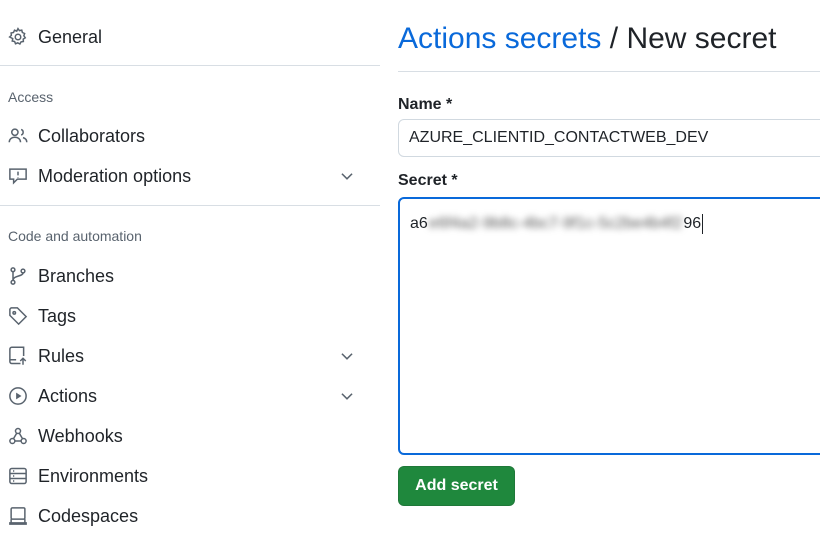 Image resolution: width=820 pixels, height=534 pixels. I want to click on repo-push-icon, so click(18, 356).